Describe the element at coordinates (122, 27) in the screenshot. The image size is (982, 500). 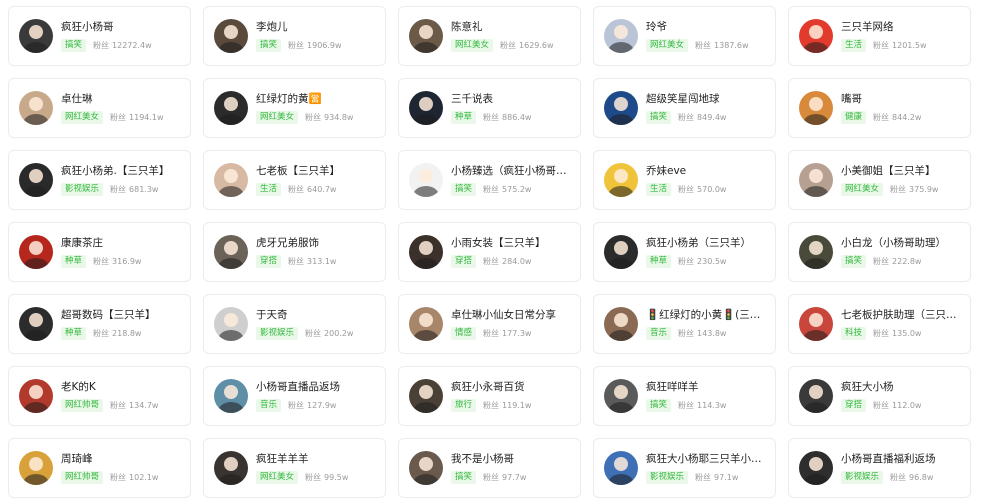
I see `account-name: 疯狂小杨哥` at that location.